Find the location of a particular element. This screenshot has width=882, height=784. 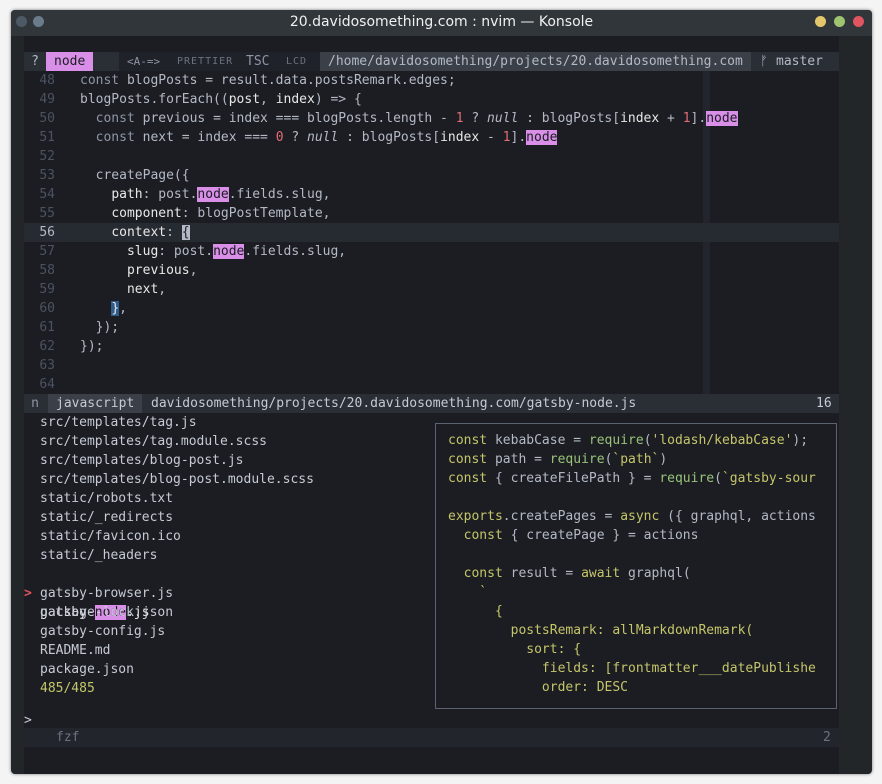

code-line: 63 is located at coordinates (47, 365).